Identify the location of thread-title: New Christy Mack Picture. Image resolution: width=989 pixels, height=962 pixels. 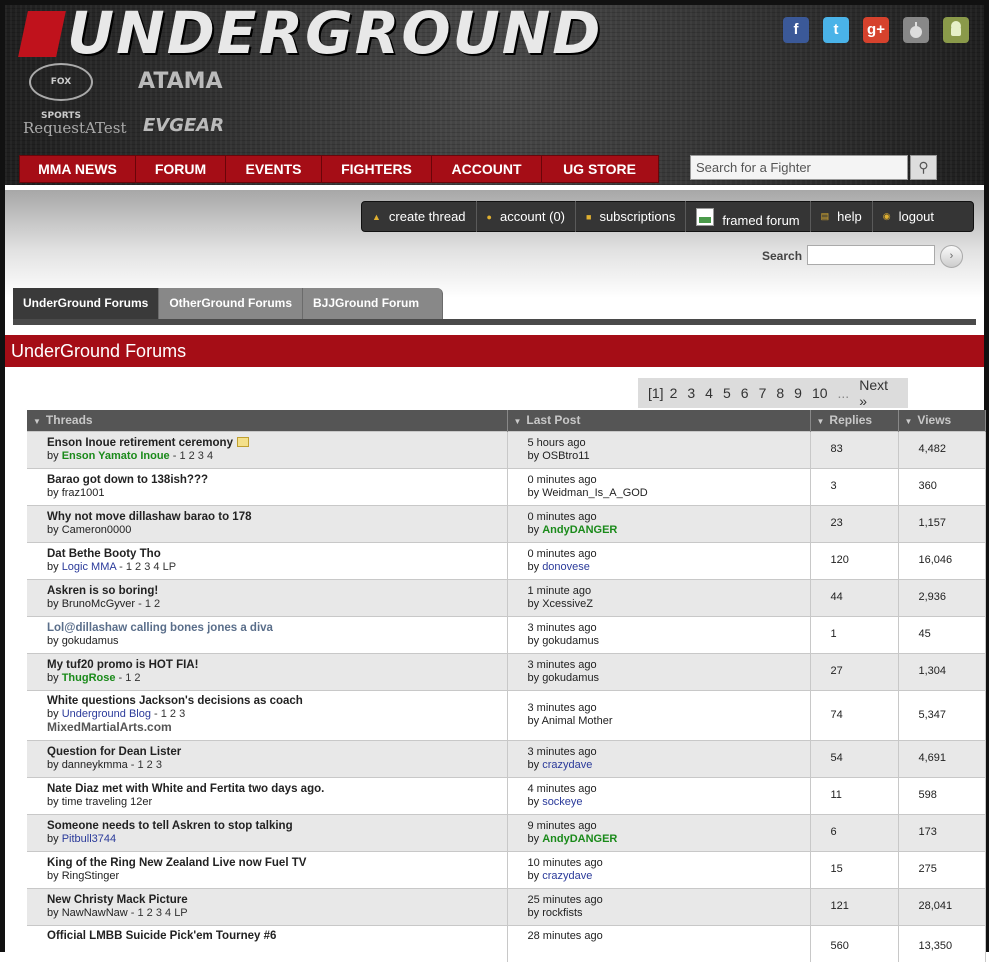
(117, 900).